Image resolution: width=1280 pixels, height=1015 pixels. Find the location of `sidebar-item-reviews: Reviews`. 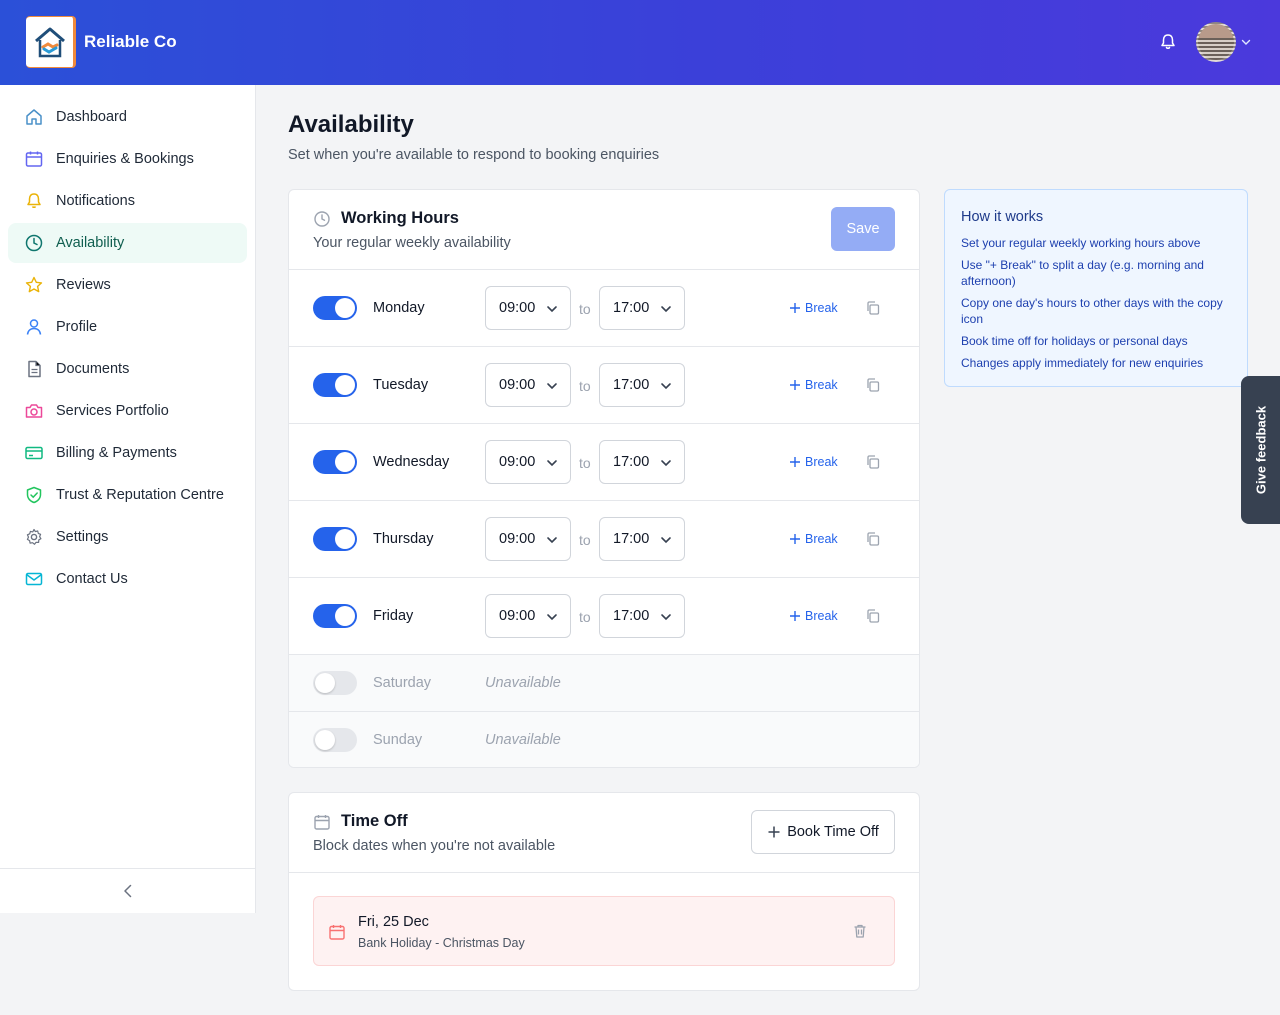

sidebar-item-reviews: Reviews is located at coordinates (127, 285).